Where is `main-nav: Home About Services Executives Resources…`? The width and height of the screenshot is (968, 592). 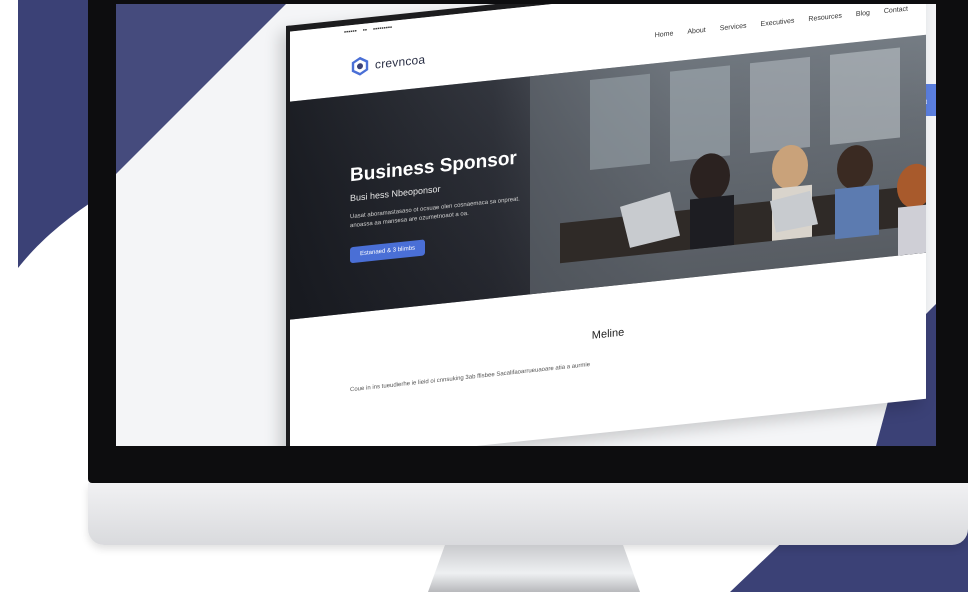 main-nav: Home About Services Executives Resources… is located at coordinates (781, 22).